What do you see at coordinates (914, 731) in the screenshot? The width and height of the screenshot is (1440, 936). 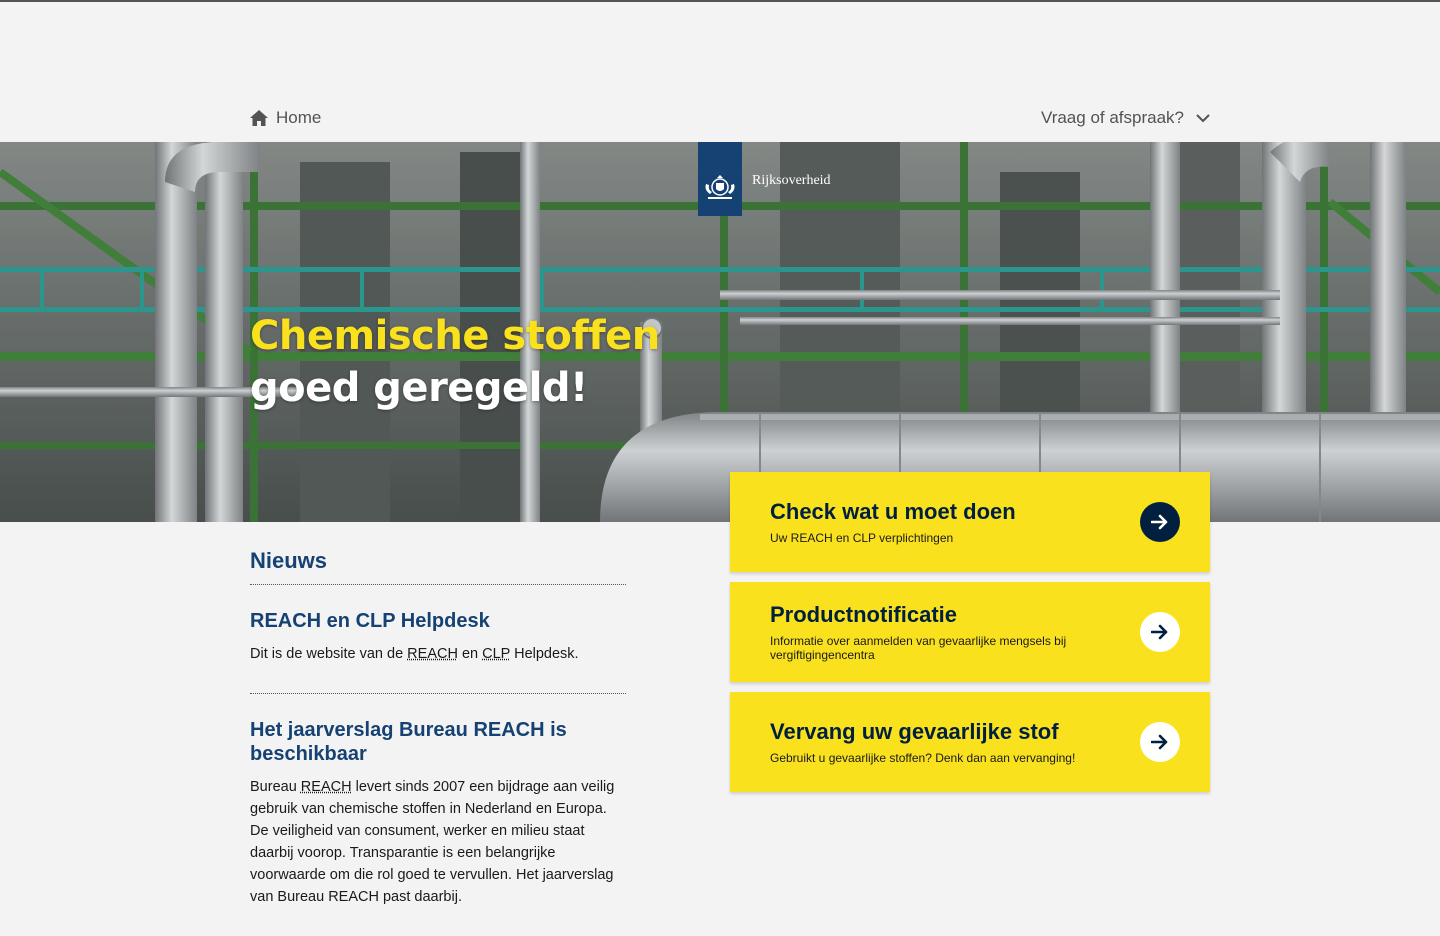 I see `card-title: Vervang uw gevaarlijke stof` at bounding box center [914, 731].